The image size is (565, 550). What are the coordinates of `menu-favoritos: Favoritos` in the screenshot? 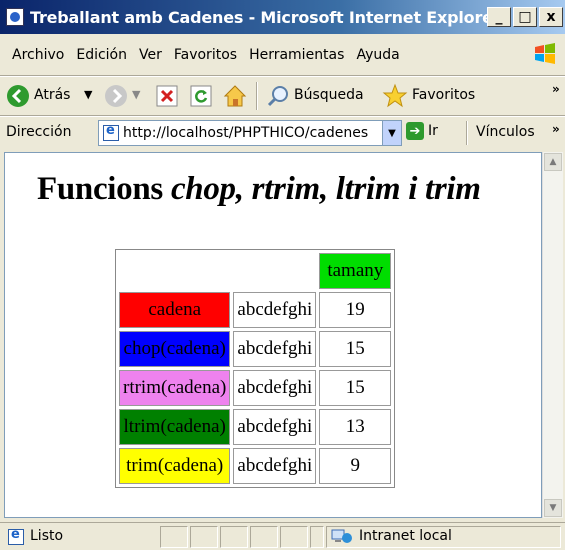 It's located at (205, 55).